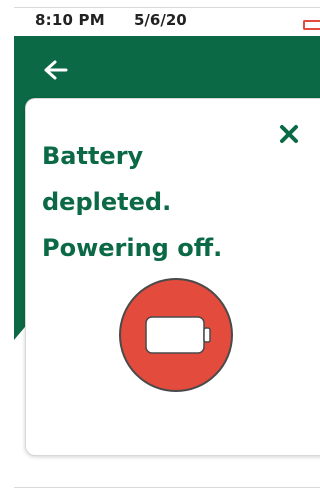  What do you see at coordinates (70, 20) in the screenshot?
I see `status-time: 8:10 PM` at bounding box center [70, 20].